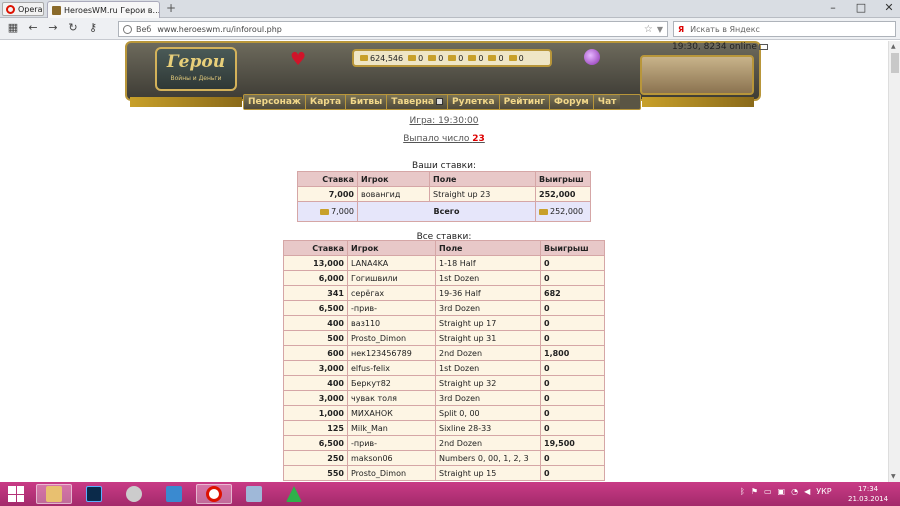  I want to click on opera-app, so click(214, 494).